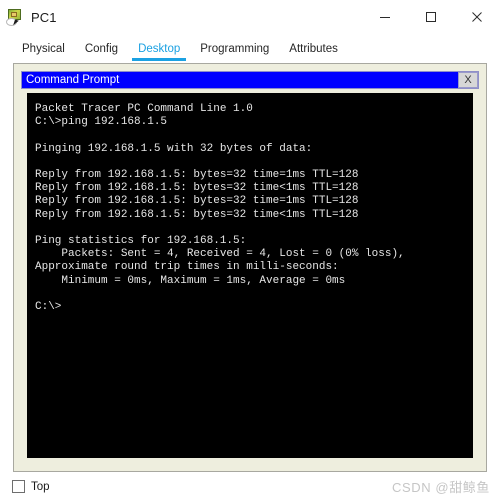  I want to click on top-checkbox-group: Top, so click(31, 486).